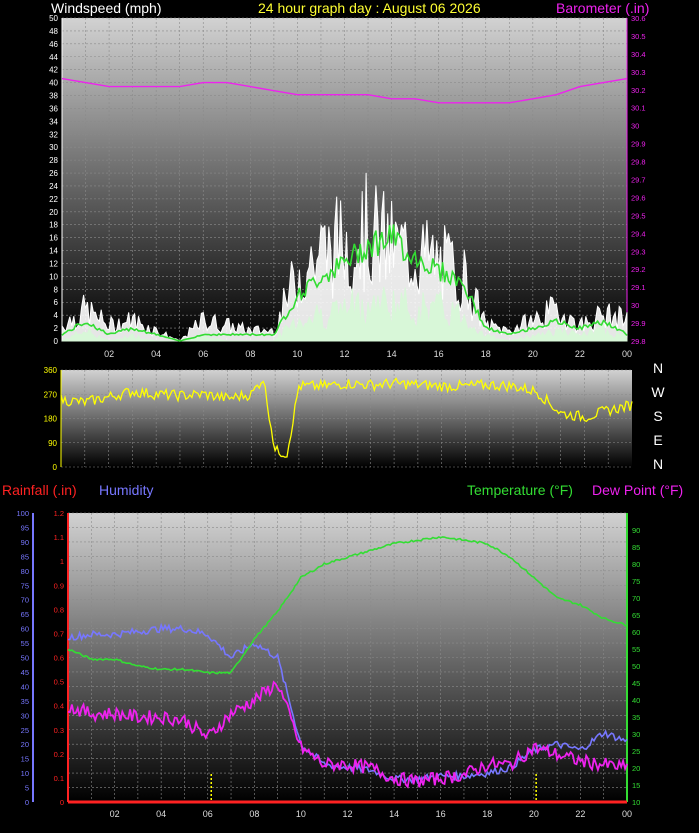  Describe the element at coordinates (22, 513) in the screenshot. I see `humidity-y-tick-label: 100` at that location.